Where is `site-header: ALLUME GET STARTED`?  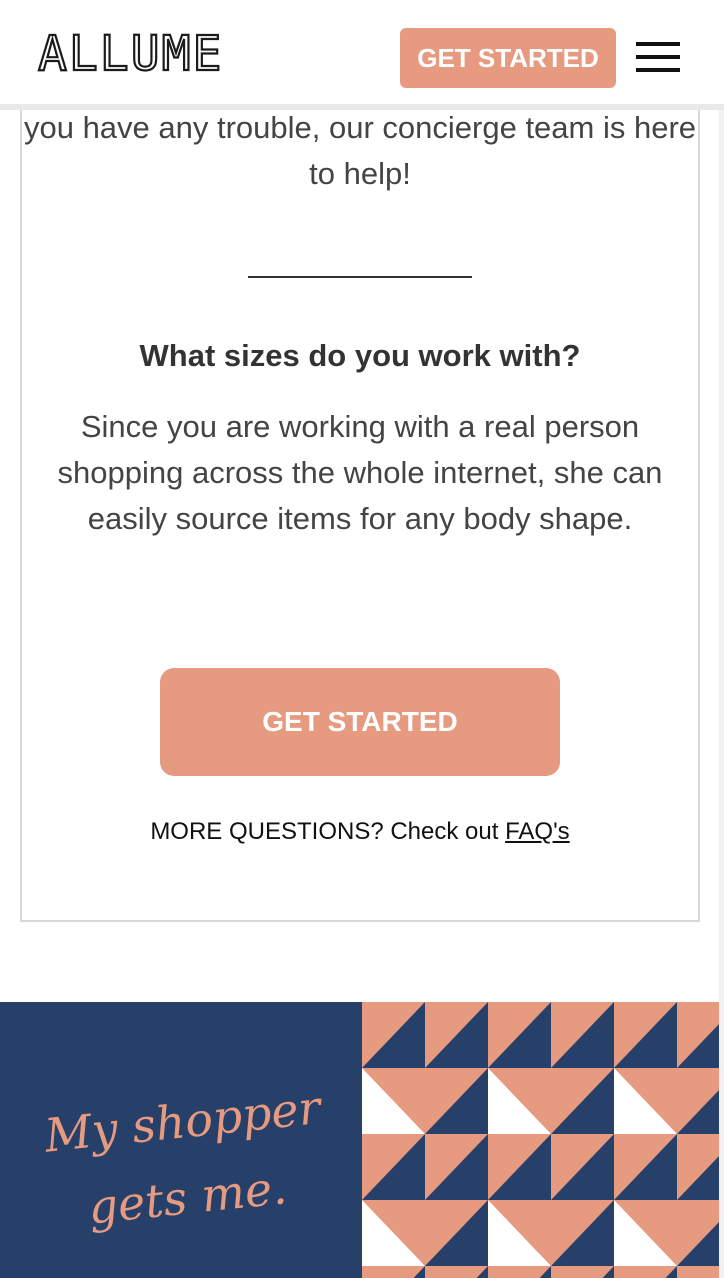
site-header: ALLUME GET STARTED is located at coordinates (362, 55).